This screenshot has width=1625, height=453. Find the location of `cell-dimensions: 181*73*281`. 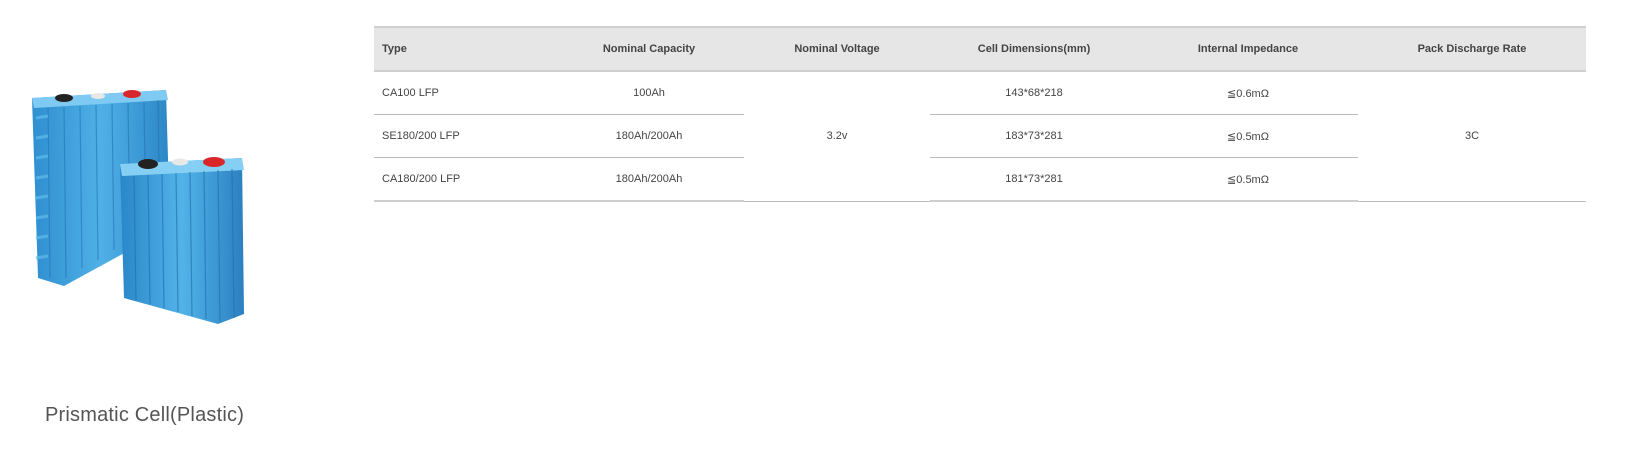

cell-dimensions: 181*73*281 is located at coordinates (1034, 179).